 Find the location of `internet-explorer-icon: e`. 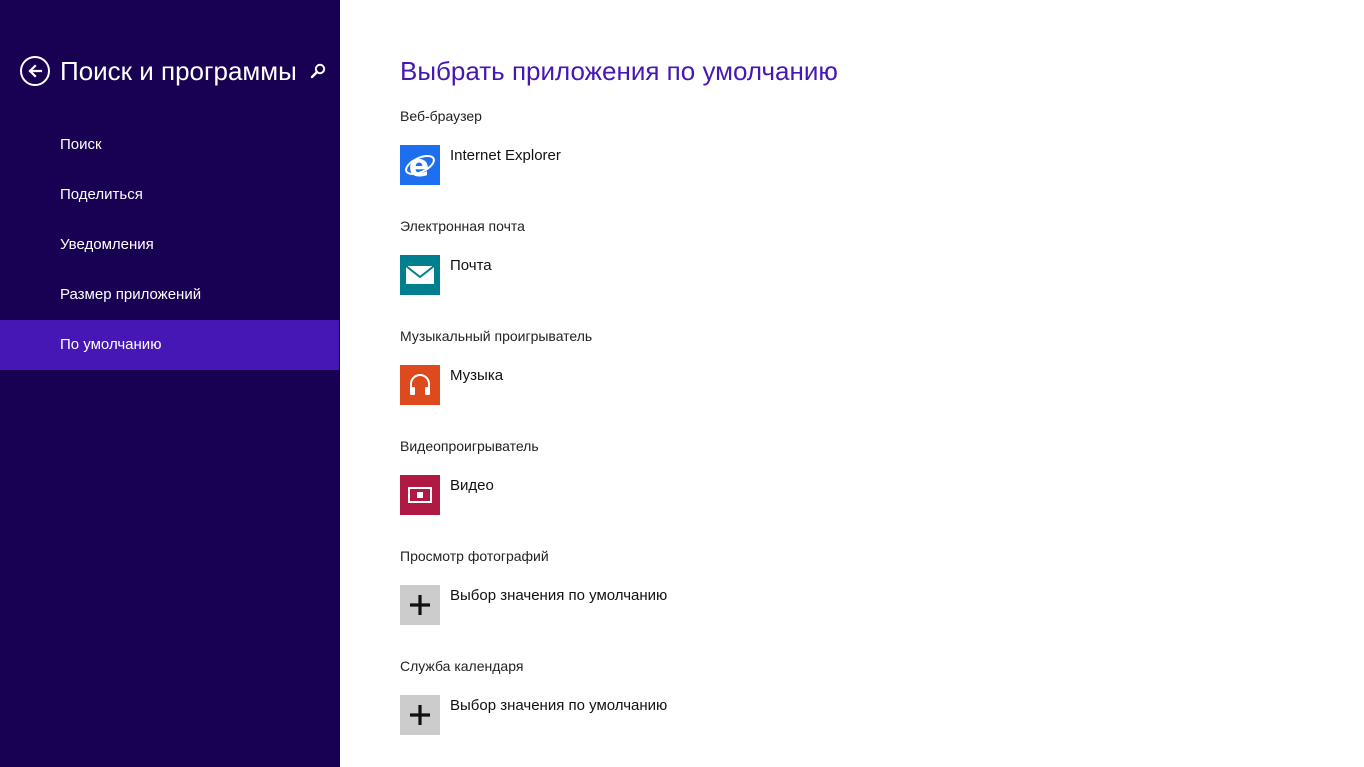

internet-explorer-icon: e is located at coordinates (420, 165).